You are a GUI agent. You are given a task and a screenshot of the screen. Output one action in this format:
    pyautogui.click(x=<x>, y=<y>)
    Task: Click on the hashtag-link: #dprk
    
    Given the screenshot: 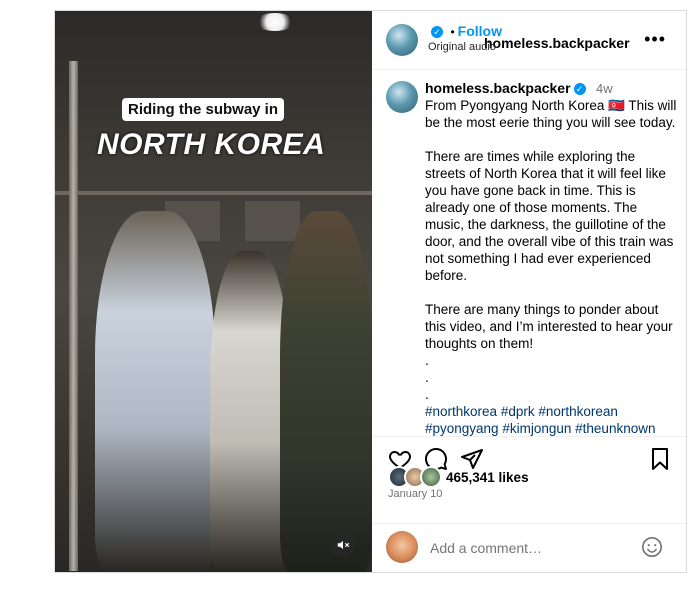 What is the action you would take?
    pyautogui.click(x=518, y=411)
    